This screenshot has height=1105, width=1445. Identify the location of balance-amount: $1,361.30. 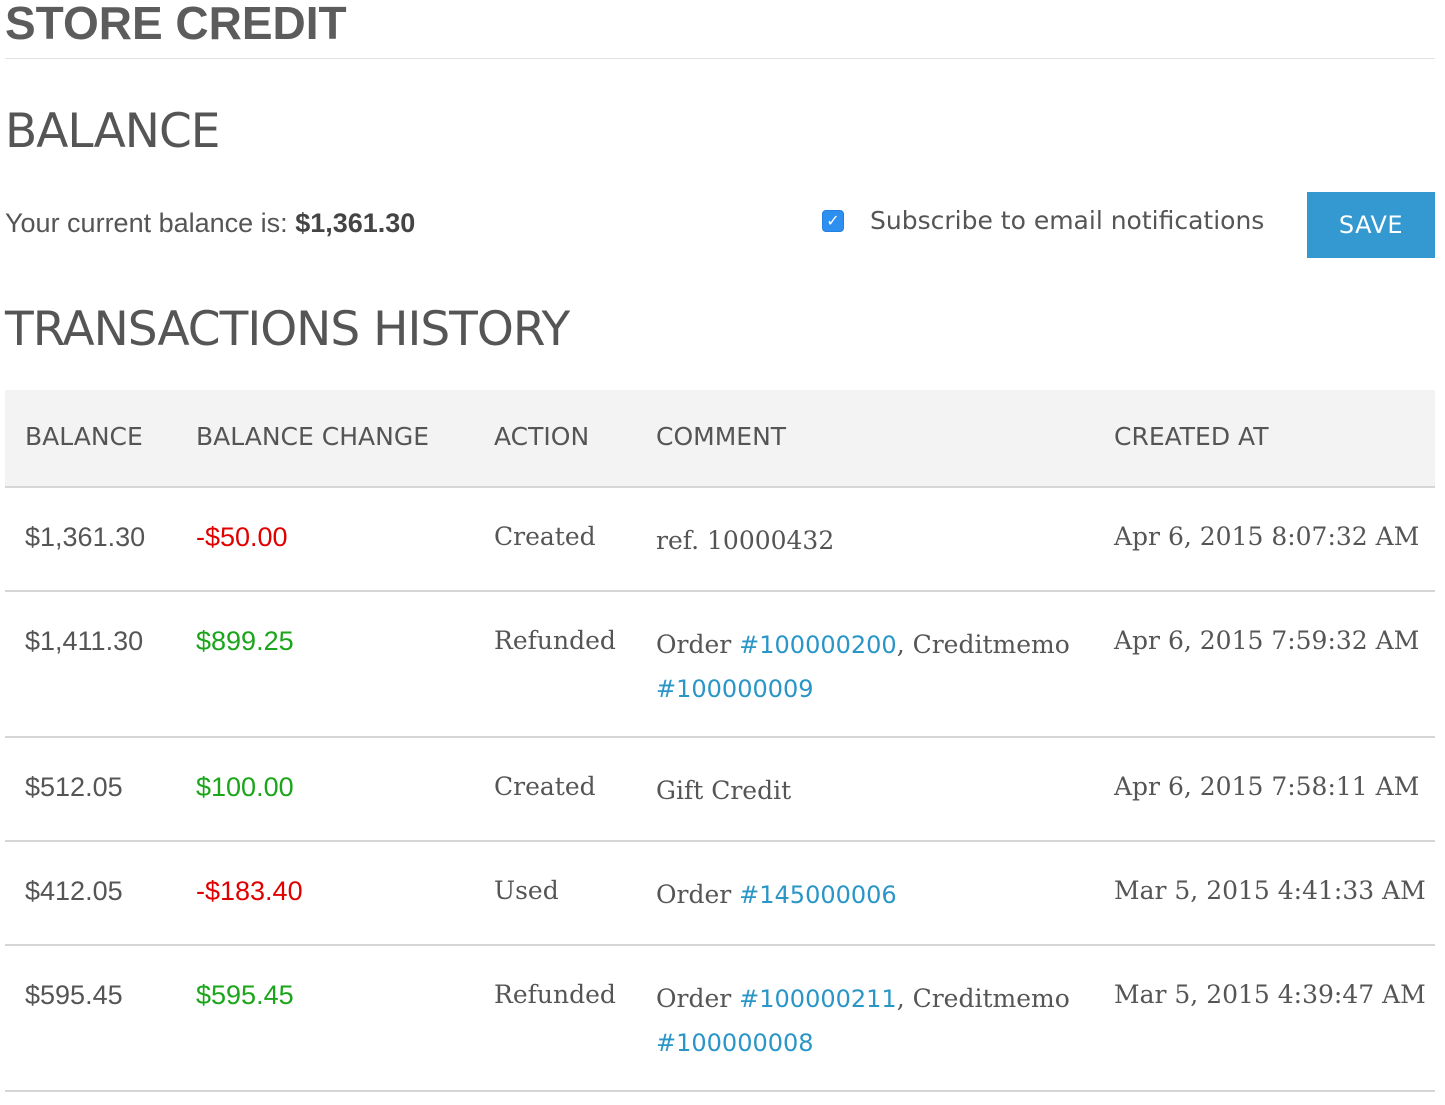
(355, 223).